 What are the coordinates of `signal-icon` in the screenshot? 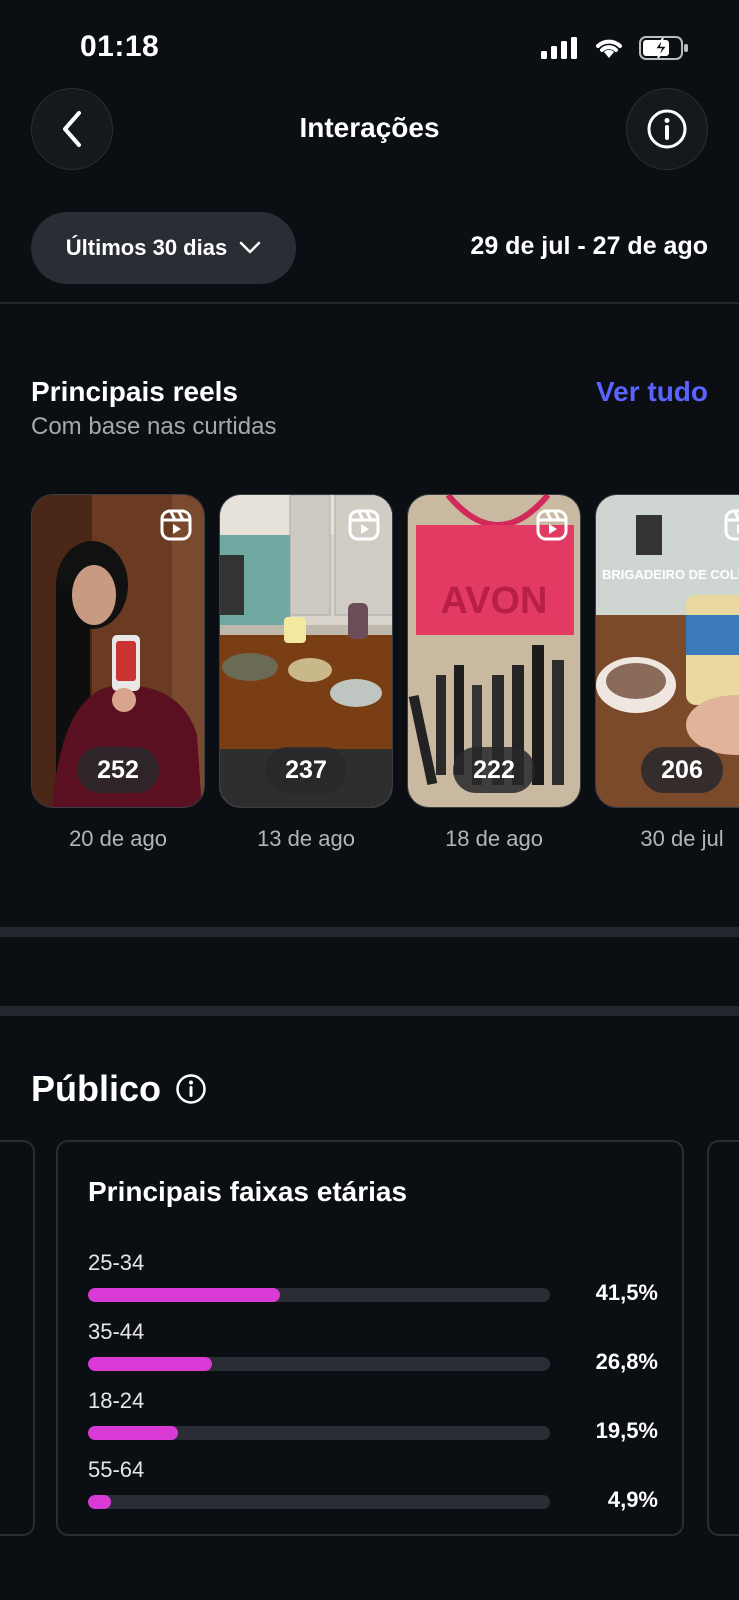 It's located at (559, 48).